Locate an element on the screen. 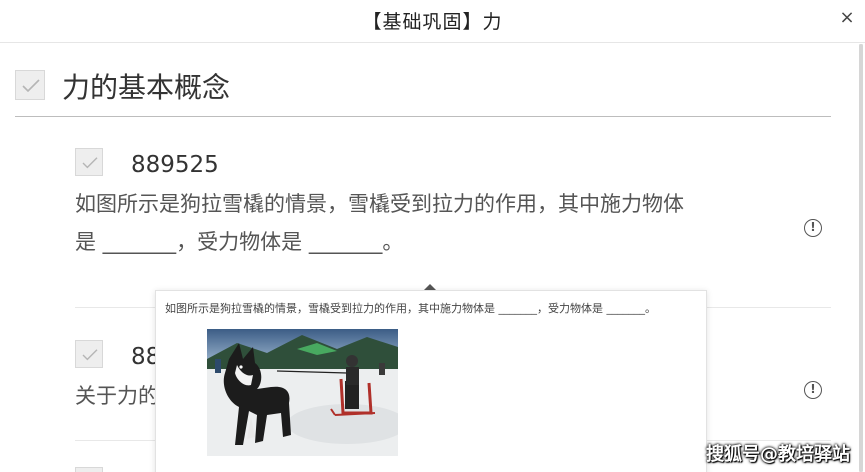 This screenshot has width=865, height=472. modal-title: 【基础巩固】力 is located at coordinates (432, 22).